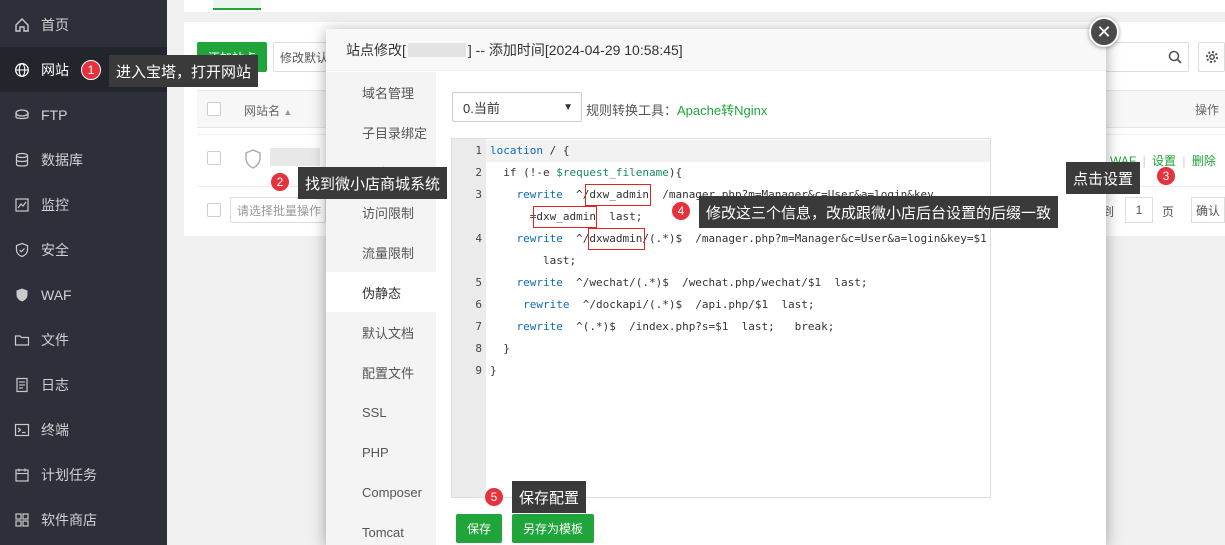 The width and height of the screenshot is (1225, 545). What do you see at coordinates (373, 183) in the screenshot?
I see `step-tip-2: 找到微小店商城系统` at bounding box center [373, 183].